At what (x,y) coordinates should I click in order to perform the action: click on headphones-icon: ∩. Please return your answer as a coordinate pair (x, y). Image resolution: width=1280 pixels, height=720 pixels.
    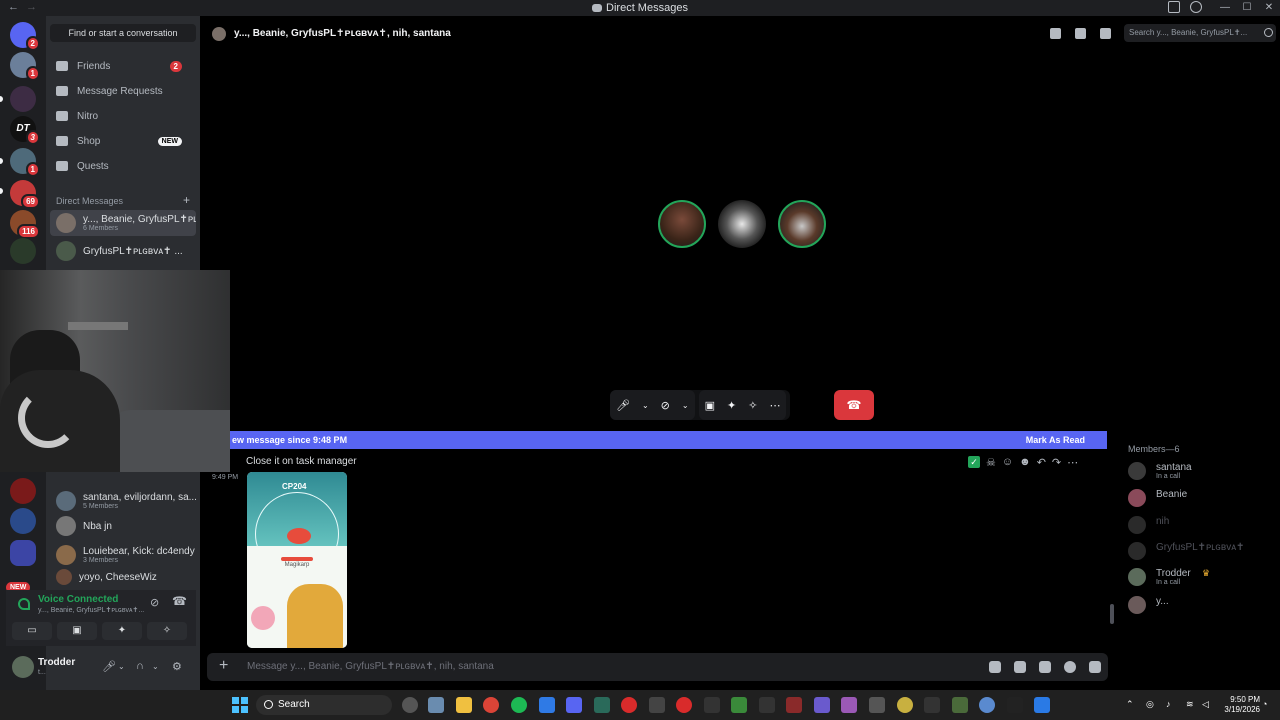
    Looking at the image, I should click on (140, 666).